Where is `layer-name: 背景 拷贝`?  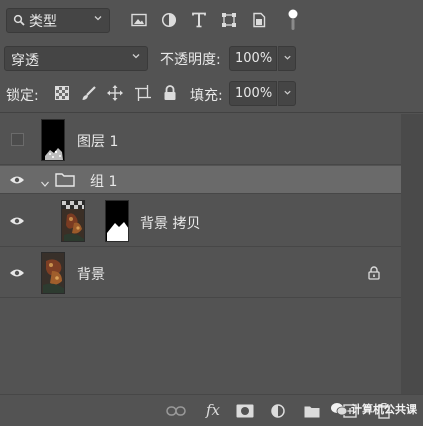 layer-name: 背景 拷贝 is located at coordinates (170, 223).